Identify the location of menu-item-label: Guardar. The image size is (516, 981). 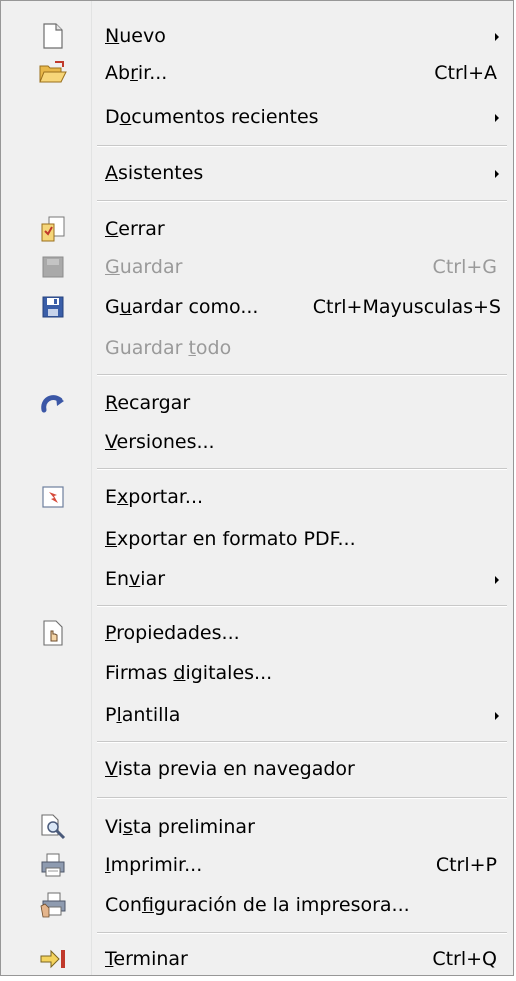
(144, 267).